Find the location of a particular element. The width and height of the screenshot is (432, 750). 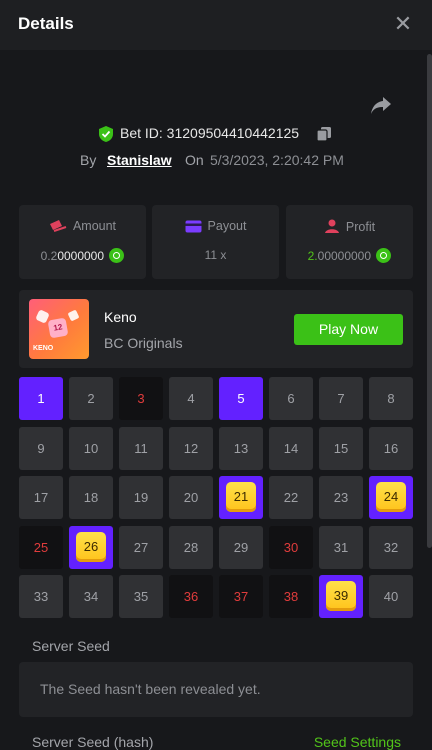

server-seed-box: The Seed hasn't been revealed yet. is located at coordinates (216, 689).